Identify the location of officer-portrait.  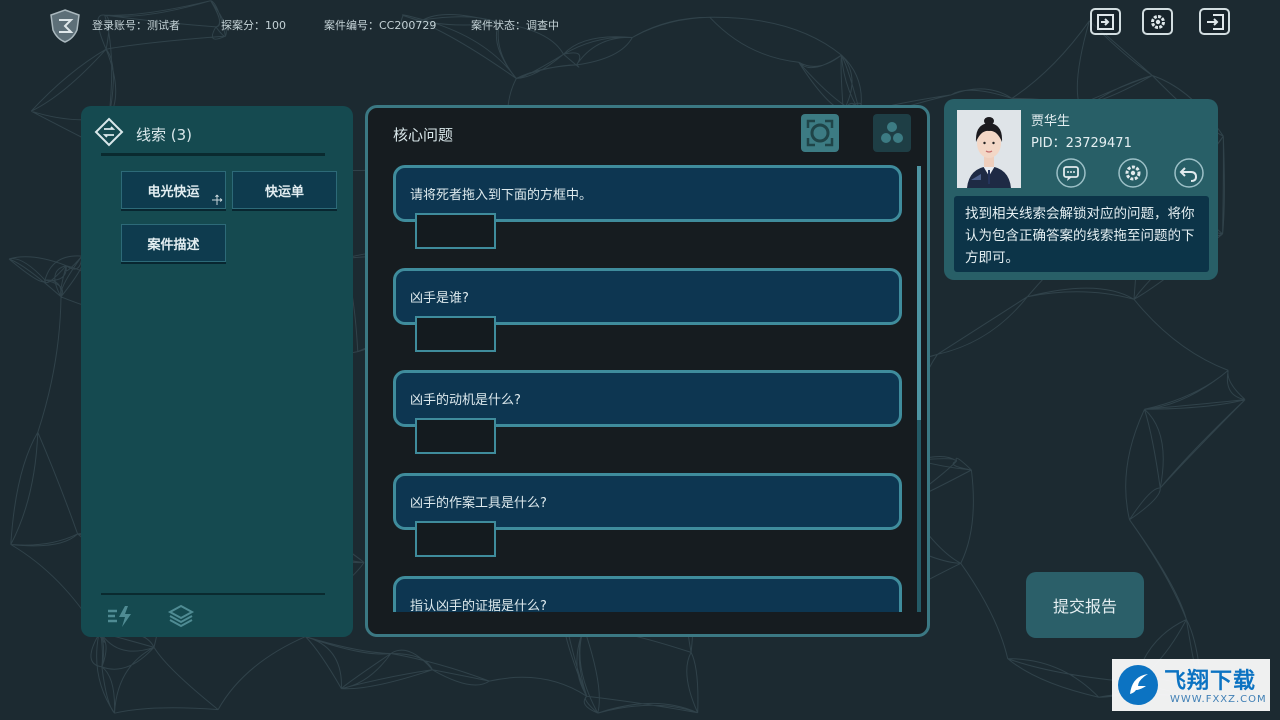
(989, 149).